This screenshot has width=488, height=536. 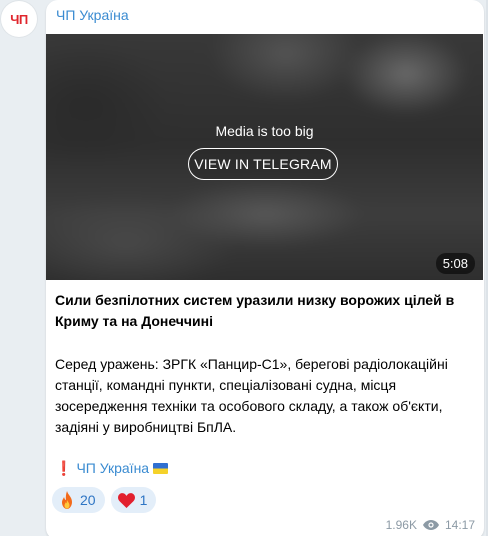 I want to click on media-too-big-message: Media is too big, so click(x=264, y=131).